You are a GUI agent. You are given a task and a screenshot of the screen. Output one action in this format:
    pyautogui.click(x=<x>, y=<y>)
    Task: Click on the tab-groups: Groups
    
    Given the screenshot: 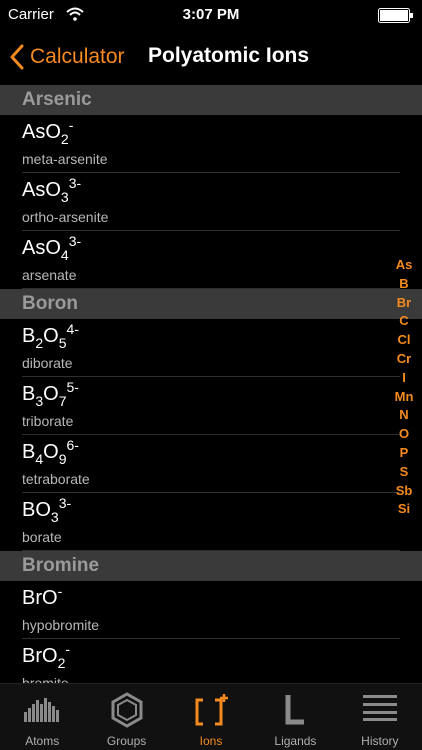 What is the action you would take?
    pyautogui.click(x=126, y=717)
    